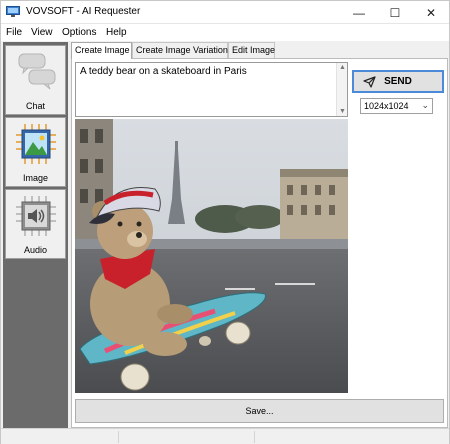  I want to click on sidebar-item-chat: Chat, so click(35, 80).